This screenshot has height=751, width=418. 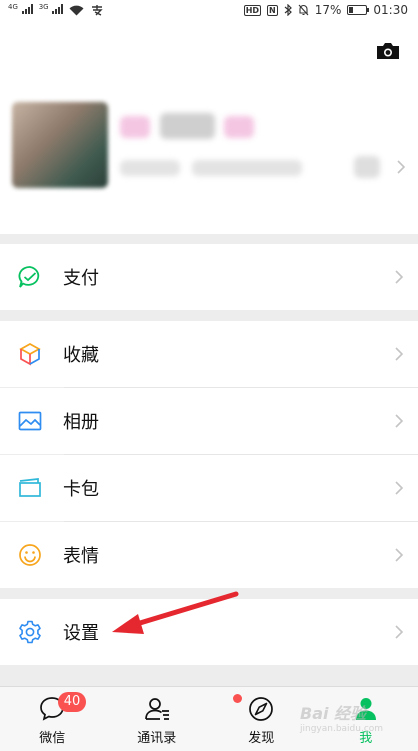 I want to click on nfc-icon: N, so click(x=272, y=10).